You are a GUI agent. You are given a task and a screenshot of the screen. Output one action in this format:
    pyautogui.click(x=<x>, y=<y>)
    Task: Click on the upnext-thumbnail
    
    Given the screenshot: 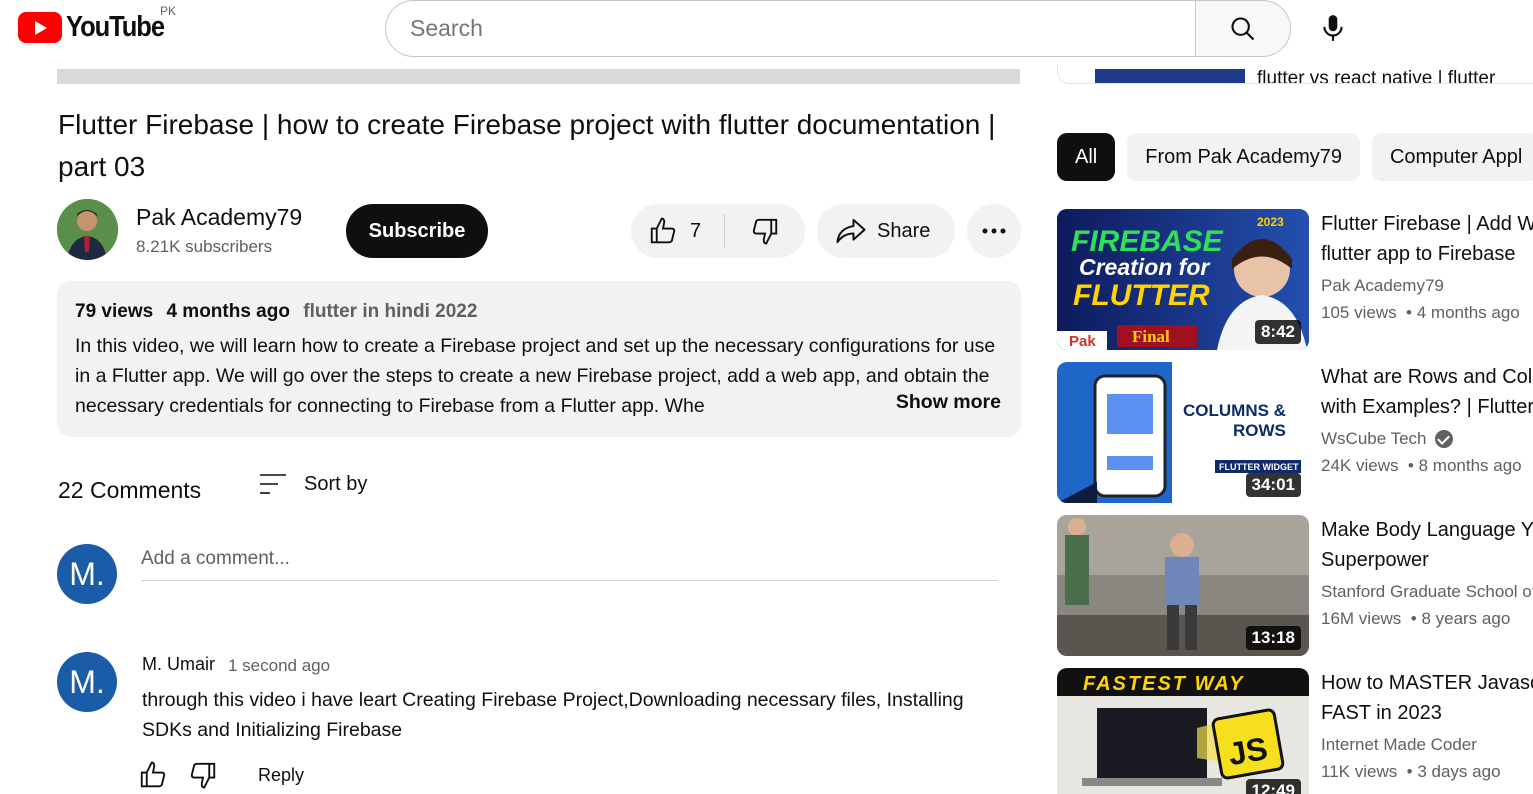 What is the action you would take?
    pyautogui.click(x=1170, y=76)
    